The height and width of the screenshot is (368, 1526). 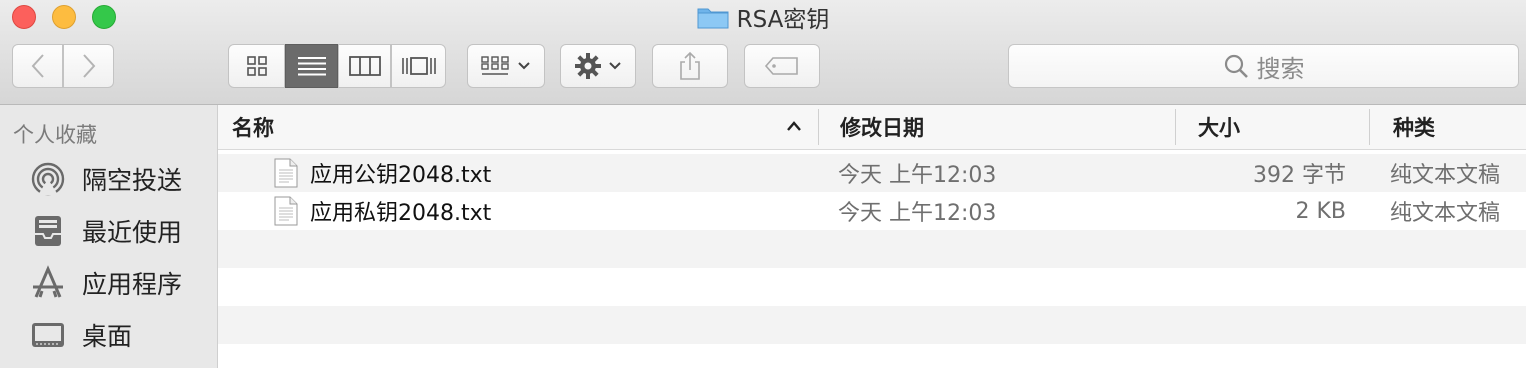 What do you see at coordinates (48, 281) in the screenshot?
I see `applications-icon` at bounding box center [48, 281].